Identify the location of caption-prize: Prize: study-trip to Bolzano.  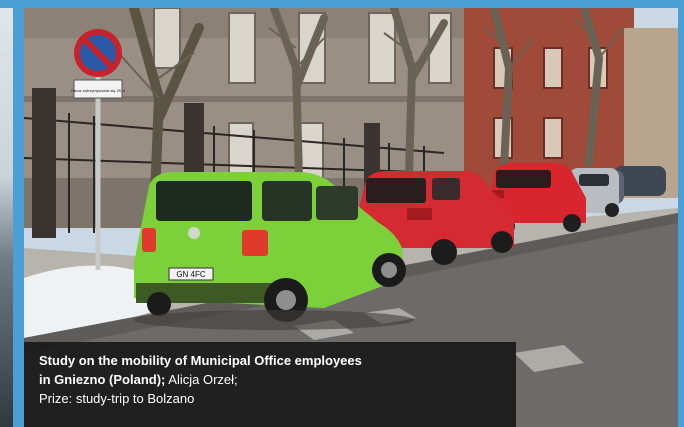
(117, 398).